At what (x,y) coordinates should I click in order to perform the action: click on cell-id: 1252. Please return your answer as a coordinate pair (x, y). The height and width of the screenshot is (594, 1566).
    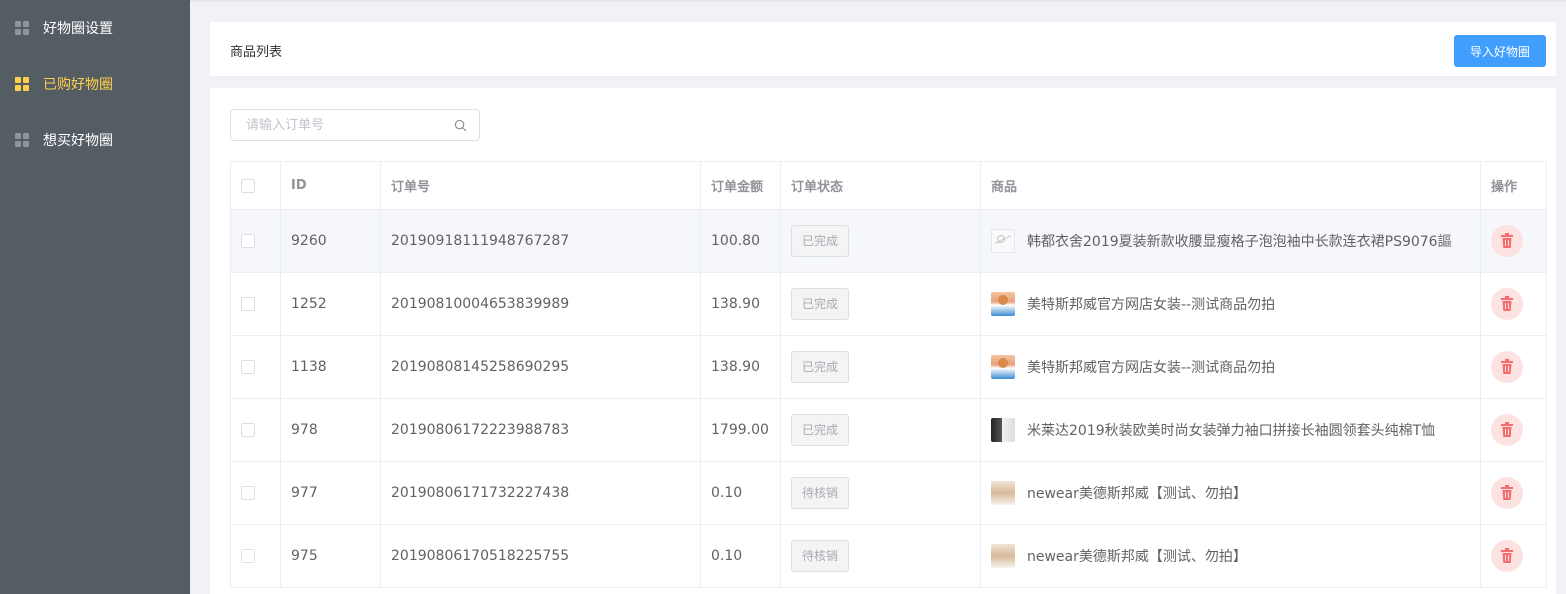
    Looking at the image, I should click on (330, 304).